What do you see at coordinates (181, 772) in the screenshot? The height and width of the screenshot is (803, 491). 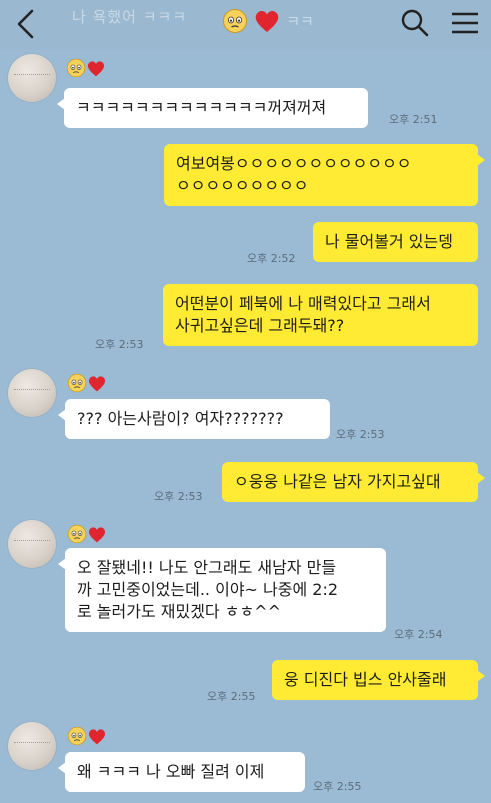 I see `incoming-message-bubble: 왜 ㅋㅋㅋ 나 오빠 질려 이제` at bounding box center [181, 772].